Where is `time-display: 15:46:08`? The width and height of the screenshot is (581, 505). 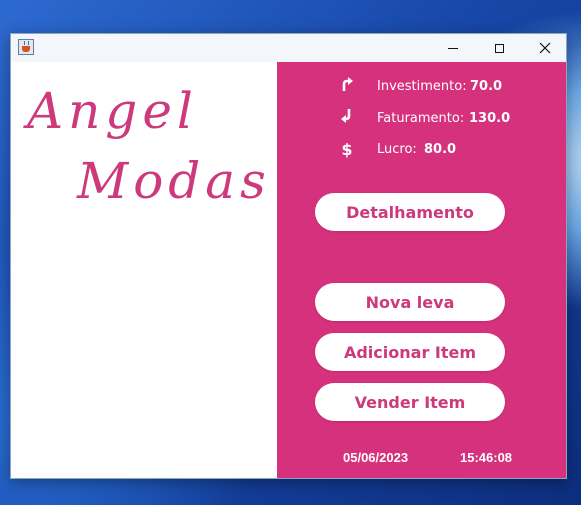
time-display: 15:46:08 is located at coordinates (486, 457).